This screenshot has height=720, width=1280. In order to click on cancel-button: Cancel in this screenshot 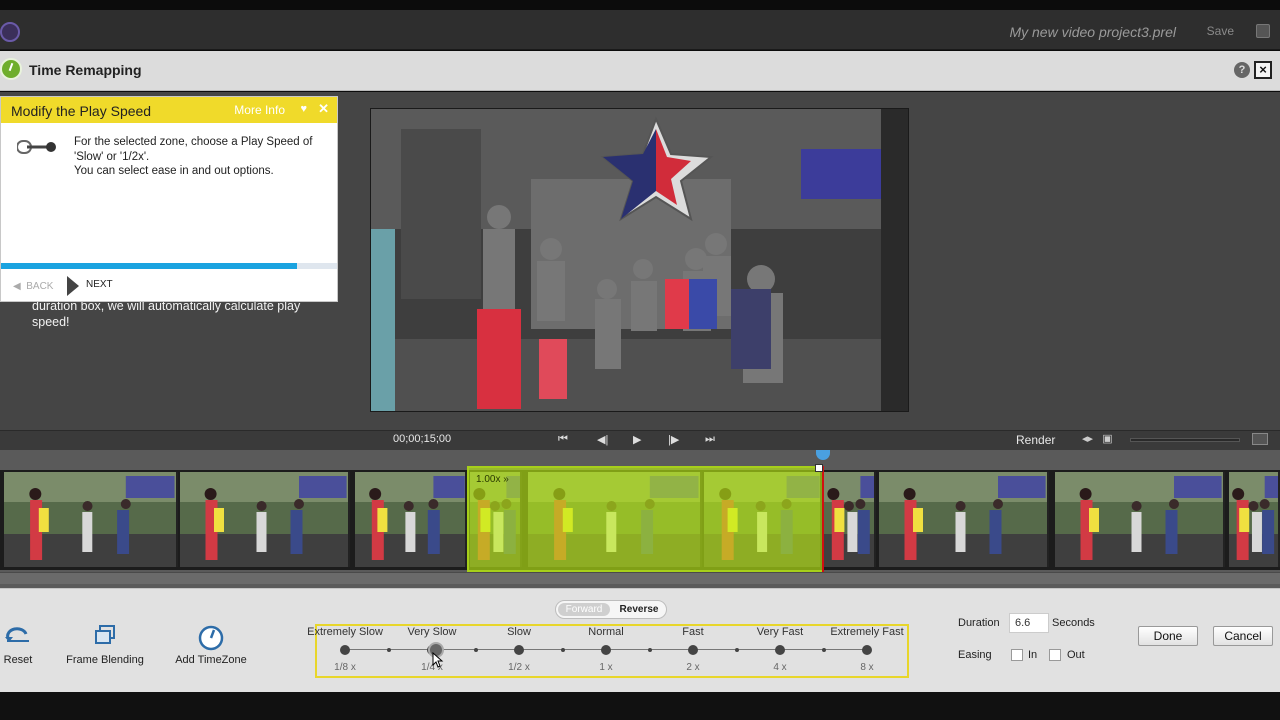, I will do `click(1243, 636)`.